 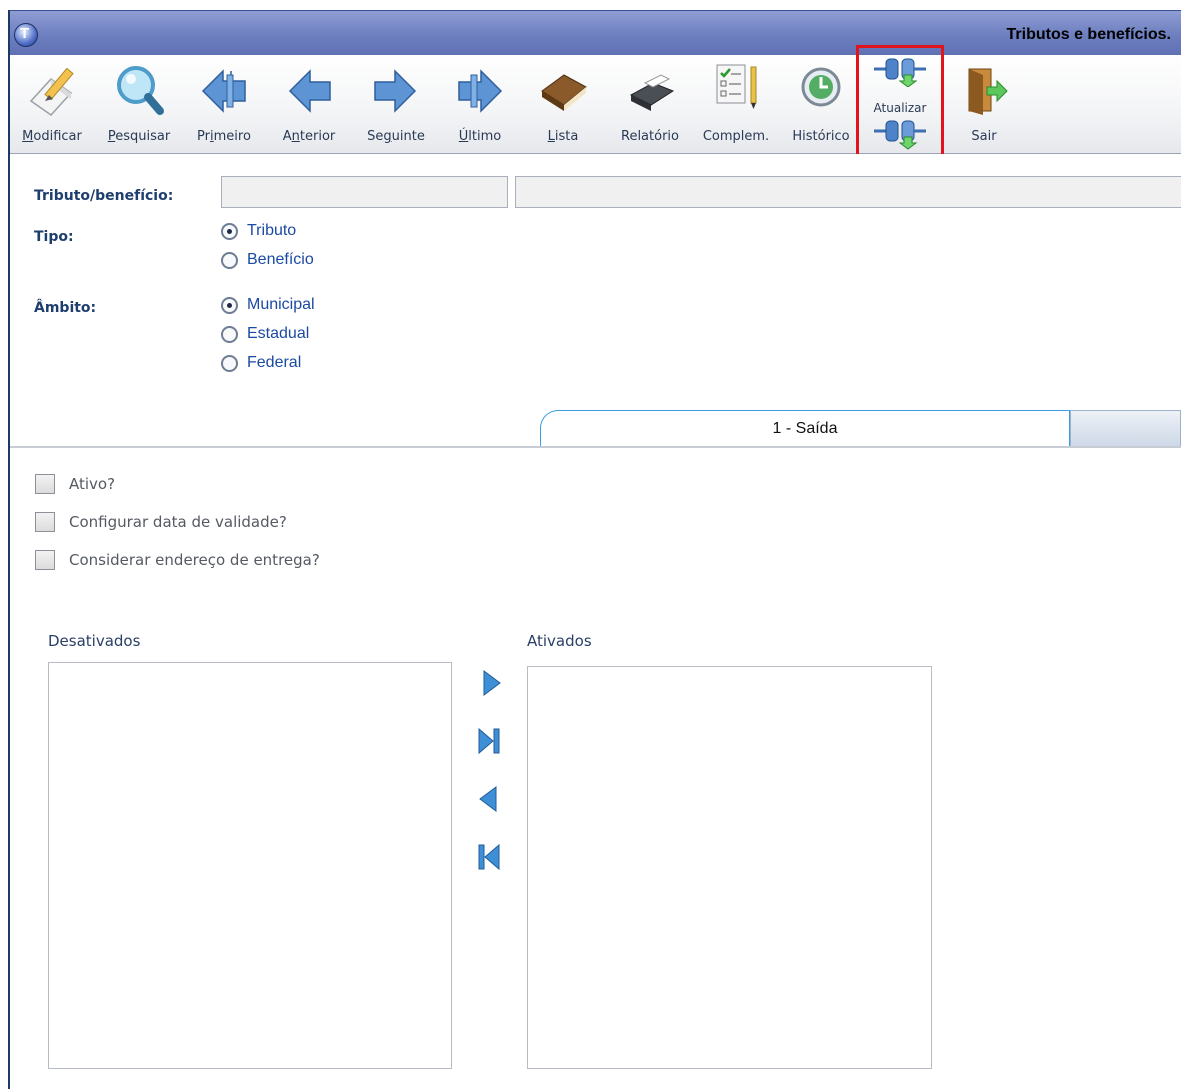 I want to click on lista-button: Lista, so click(x=563, y=104).